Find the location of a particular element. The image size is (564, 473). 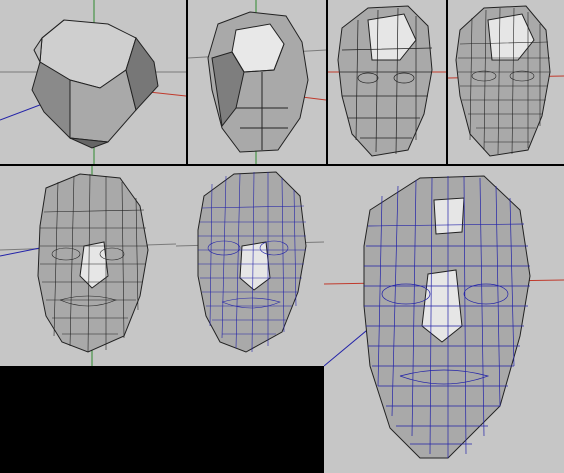

eye-sockets-head-icon is located at coordinates (387, 81).